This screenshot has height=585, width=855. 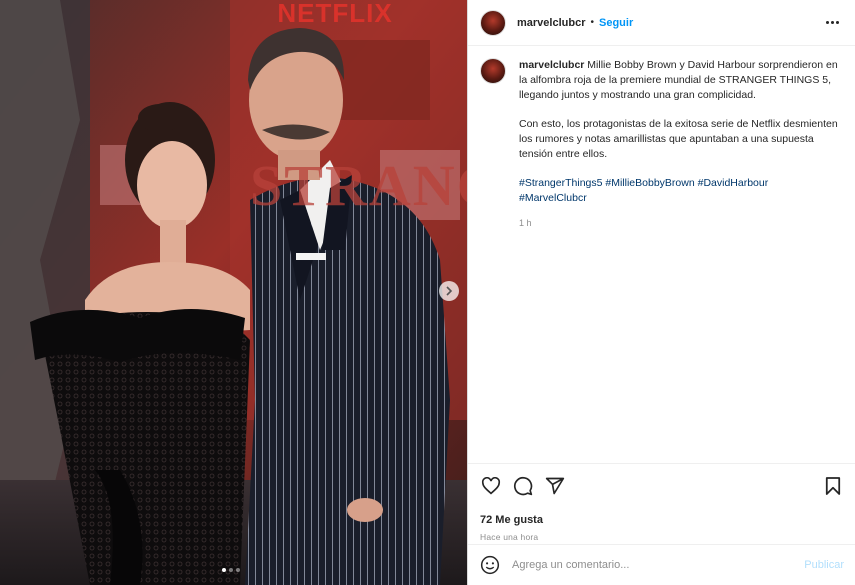 I want to click on avatar, so click(x=493, y=22).